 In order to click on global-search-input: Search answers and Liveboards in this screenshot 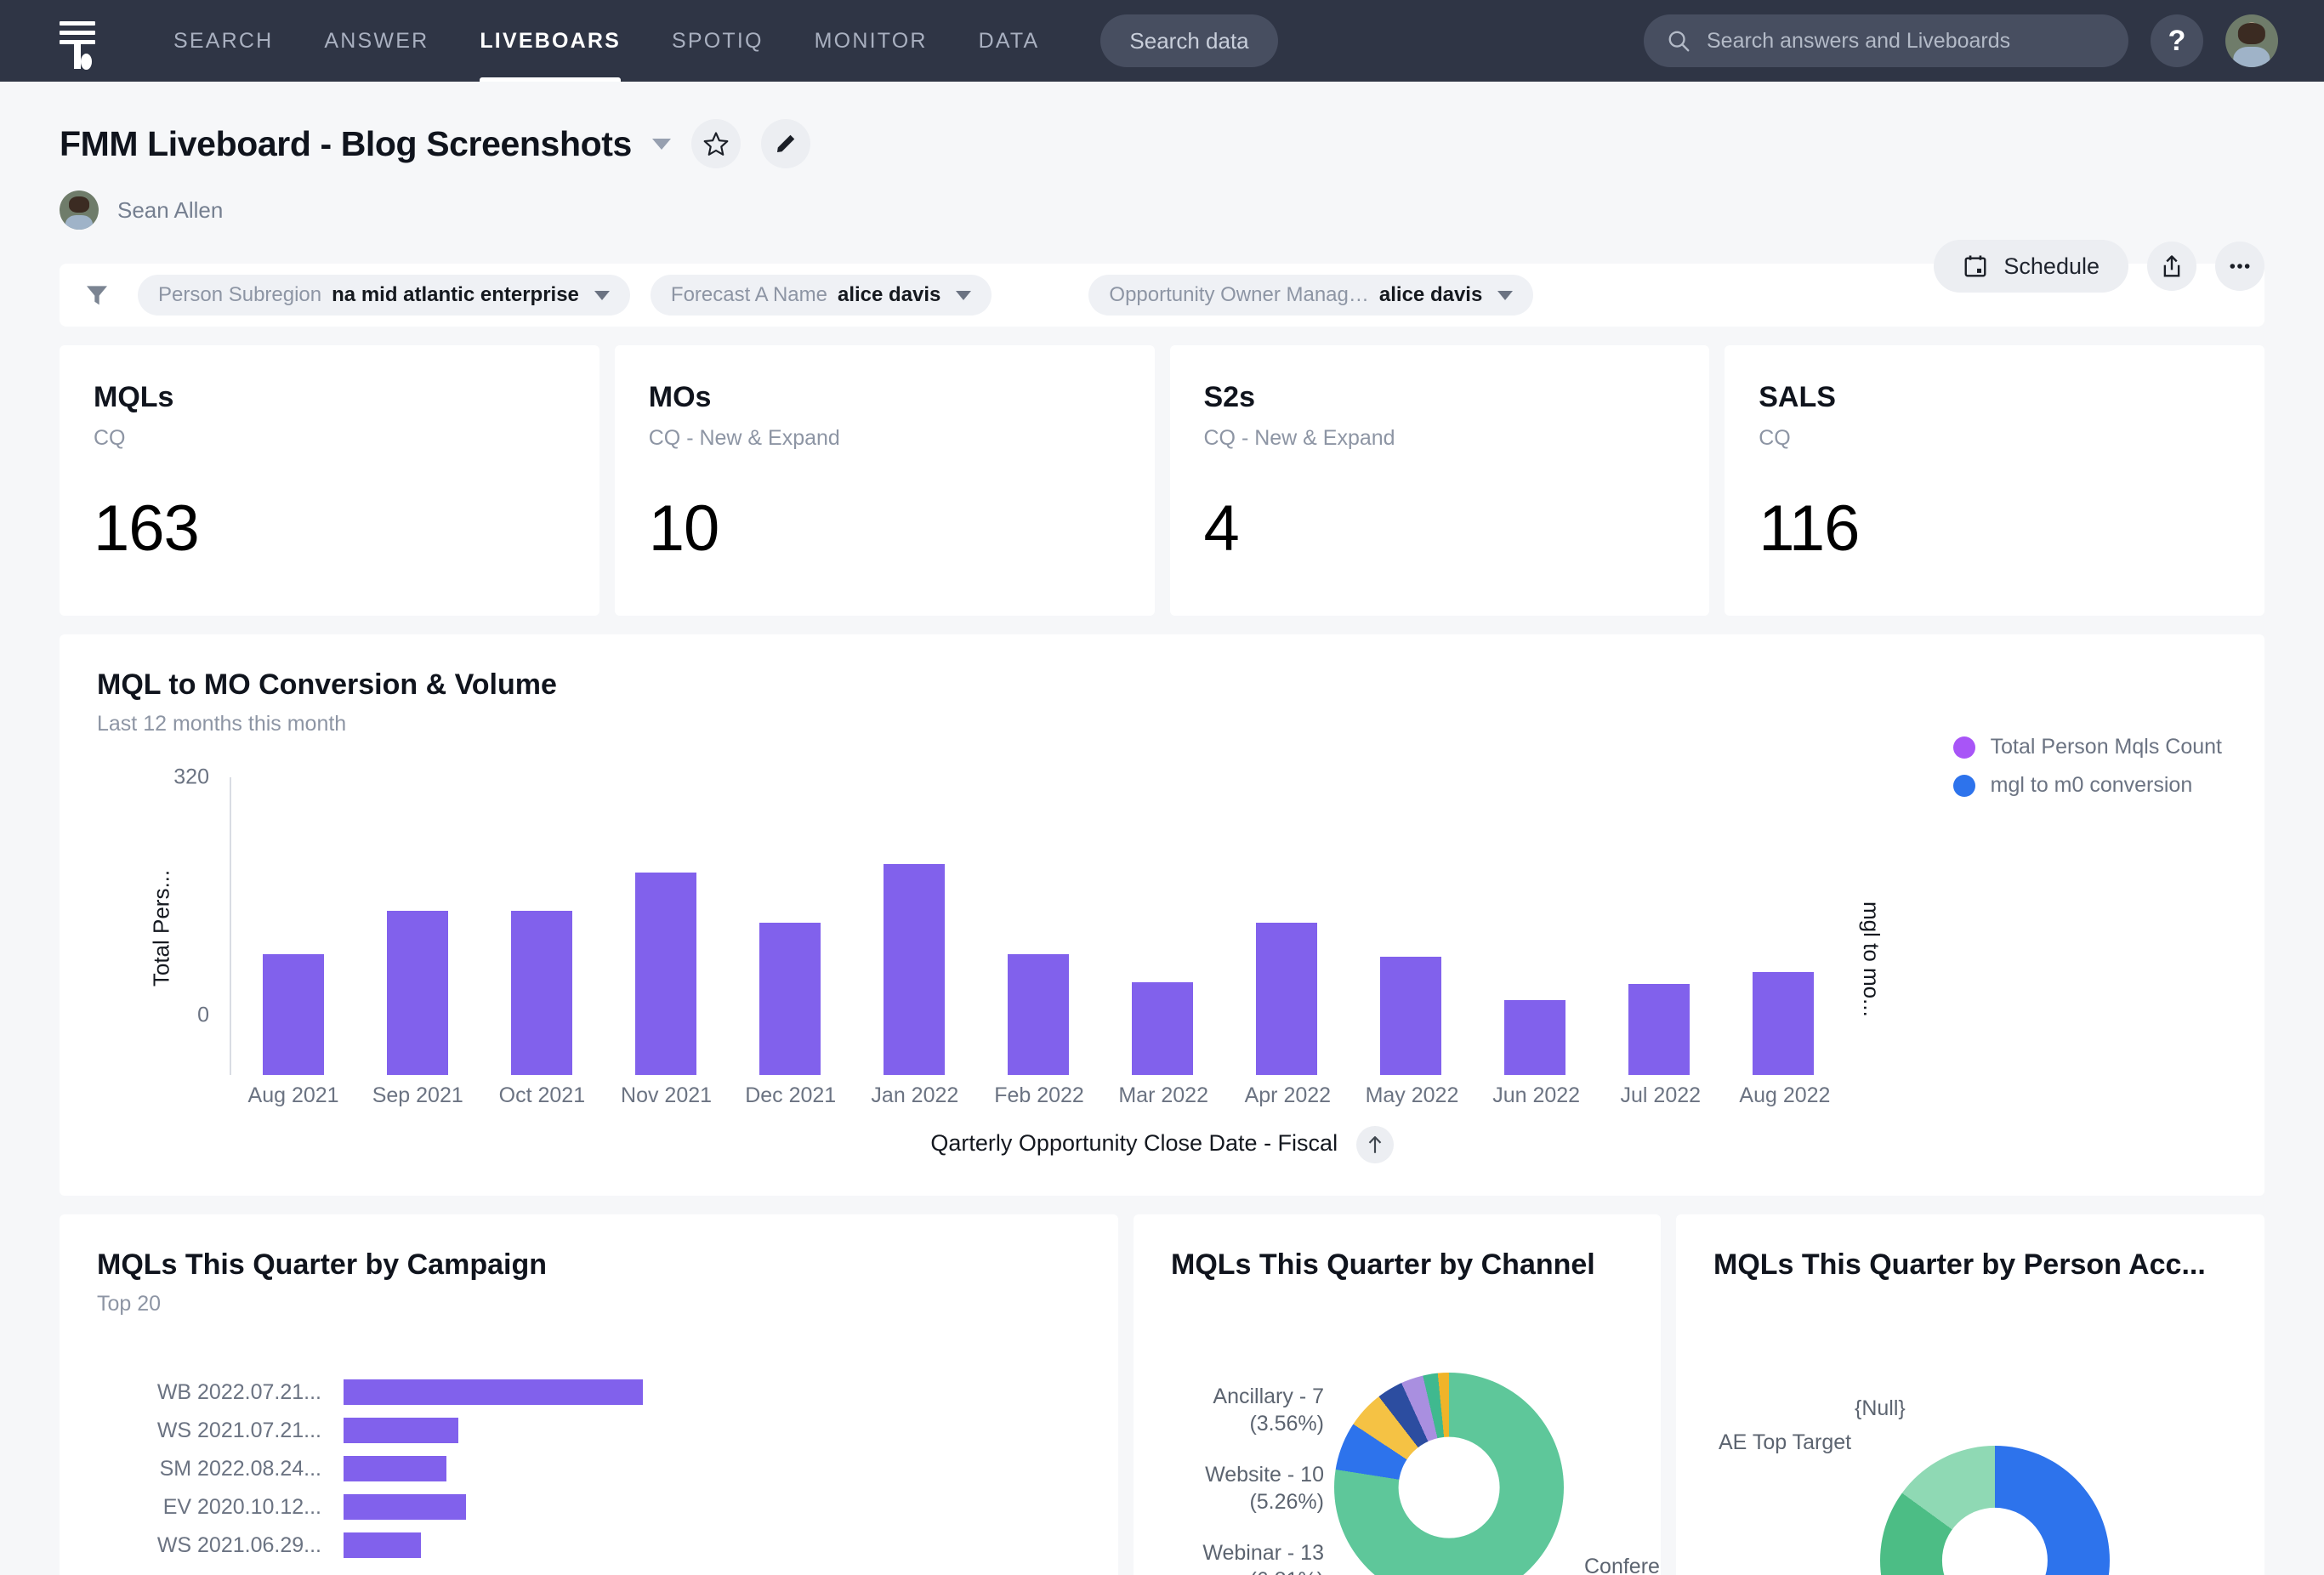, I will do `click(1886, 40)`.